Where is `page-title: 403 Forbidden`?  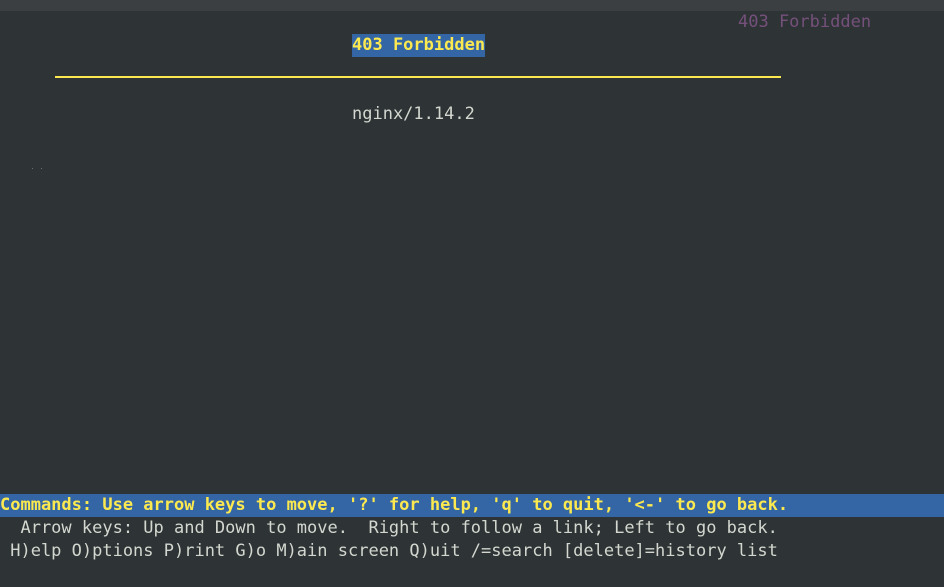
page-title: 403 Forbidden is located at coordinates (805, 22).